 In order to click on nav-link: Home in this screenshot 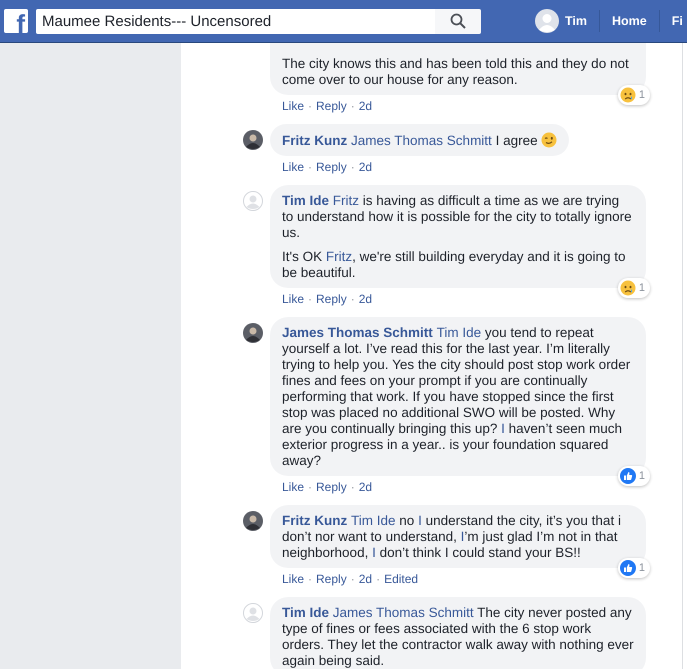, I will do `click(629, 21)`.